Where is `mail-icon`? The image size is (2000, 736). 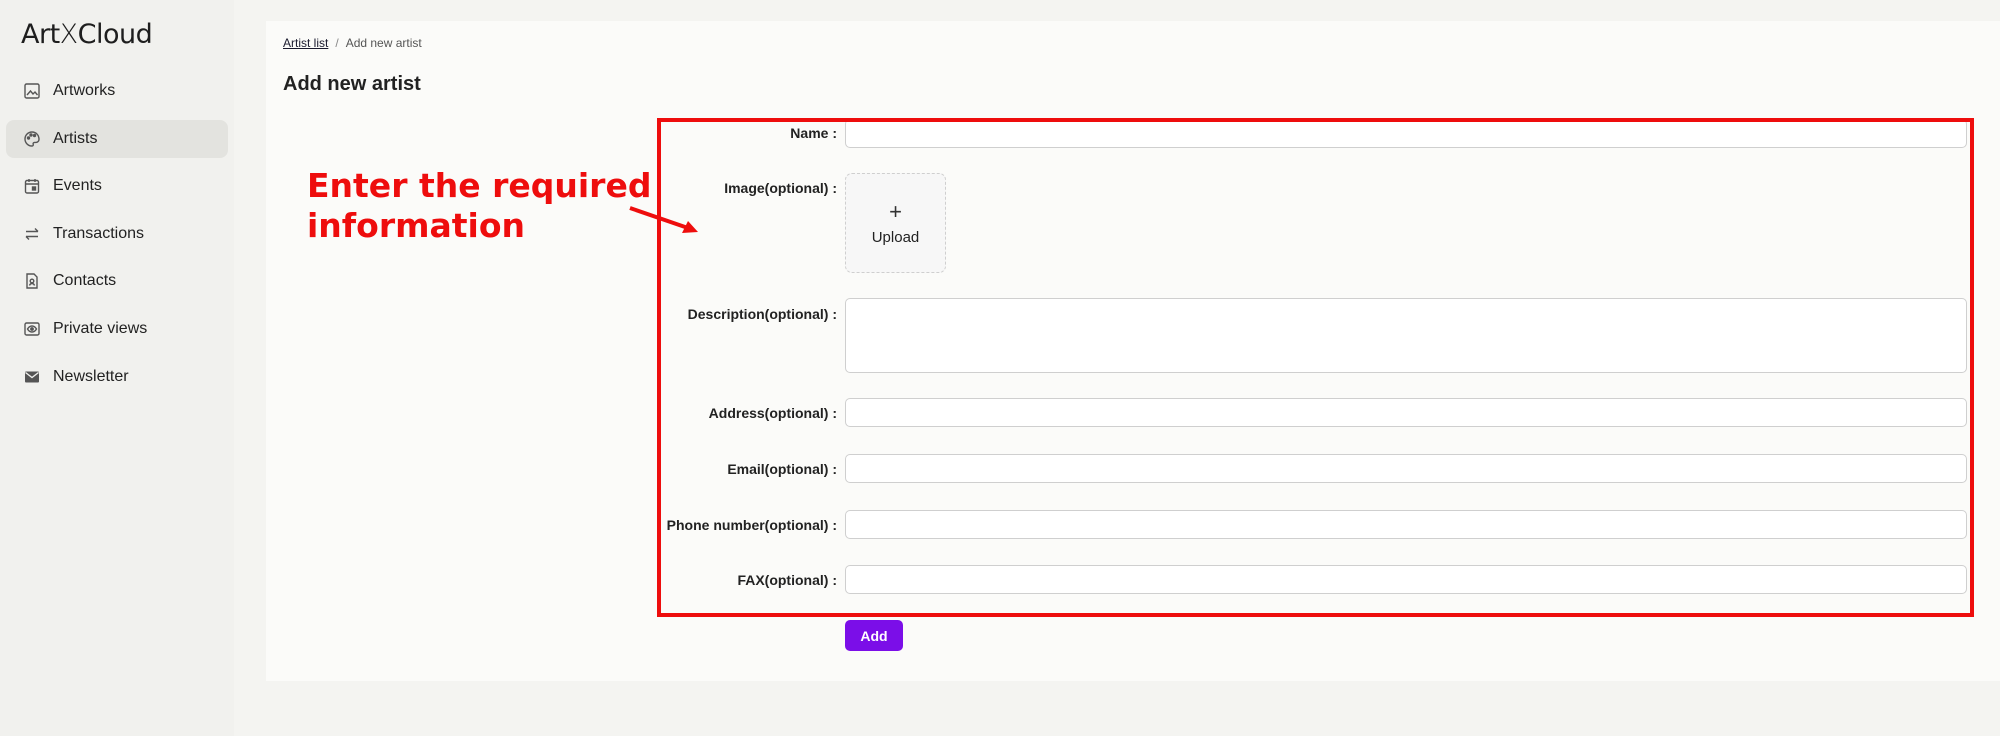 mail-icon is located at coordinates (31, 376).